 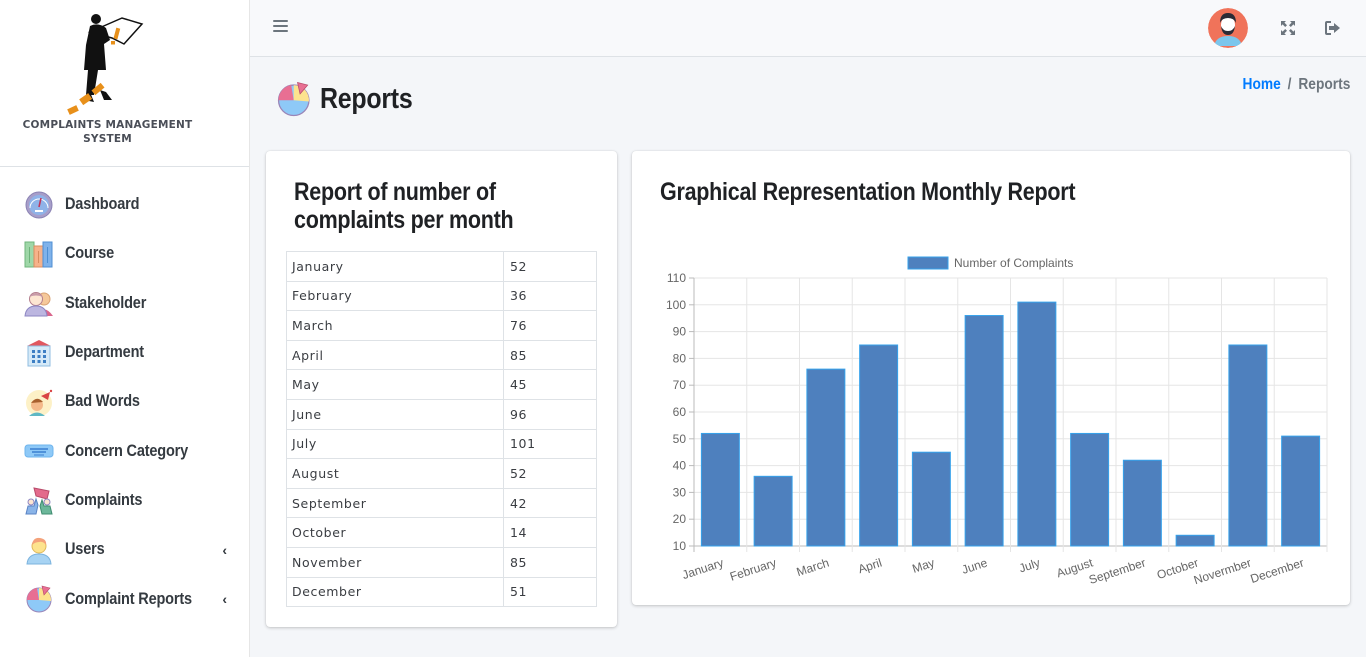 What do you see at coordinates (928, 263) in the screenshot?
I see `legend-swatch` at bounding box center [928, 263].